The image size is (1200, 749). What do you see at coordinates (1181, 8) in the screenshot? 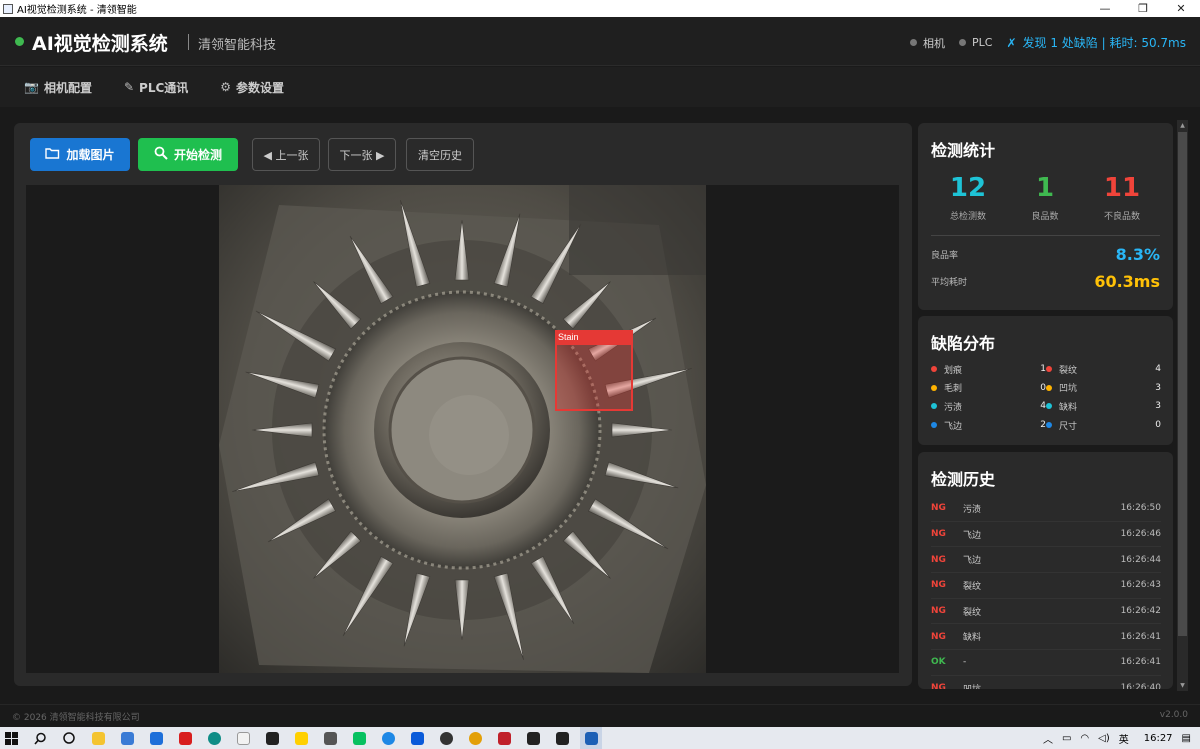
I see `close-button: ✕` at bounding box center [1181, 8].